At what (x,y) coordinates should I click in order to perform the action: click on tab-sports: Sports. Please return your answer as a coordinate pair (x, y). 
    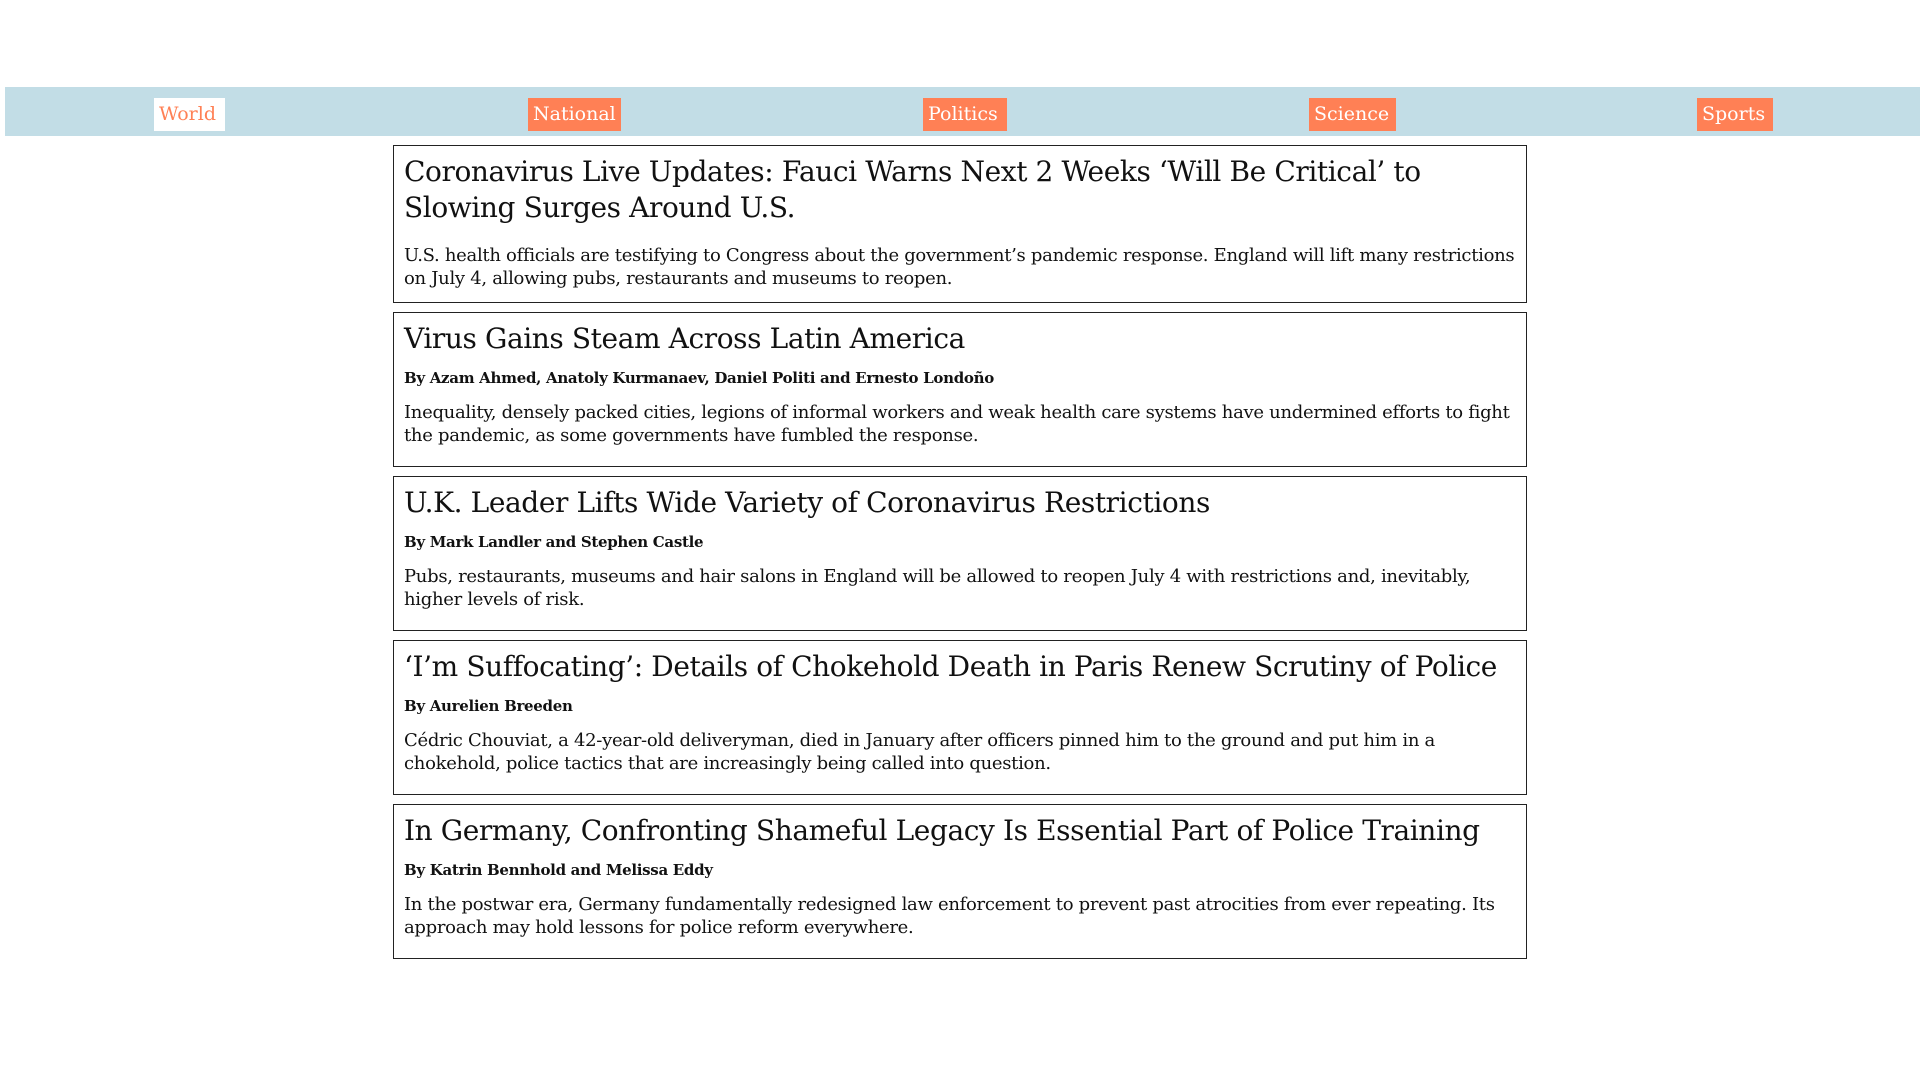
    Looking at the image, I should click on (1735, 114).